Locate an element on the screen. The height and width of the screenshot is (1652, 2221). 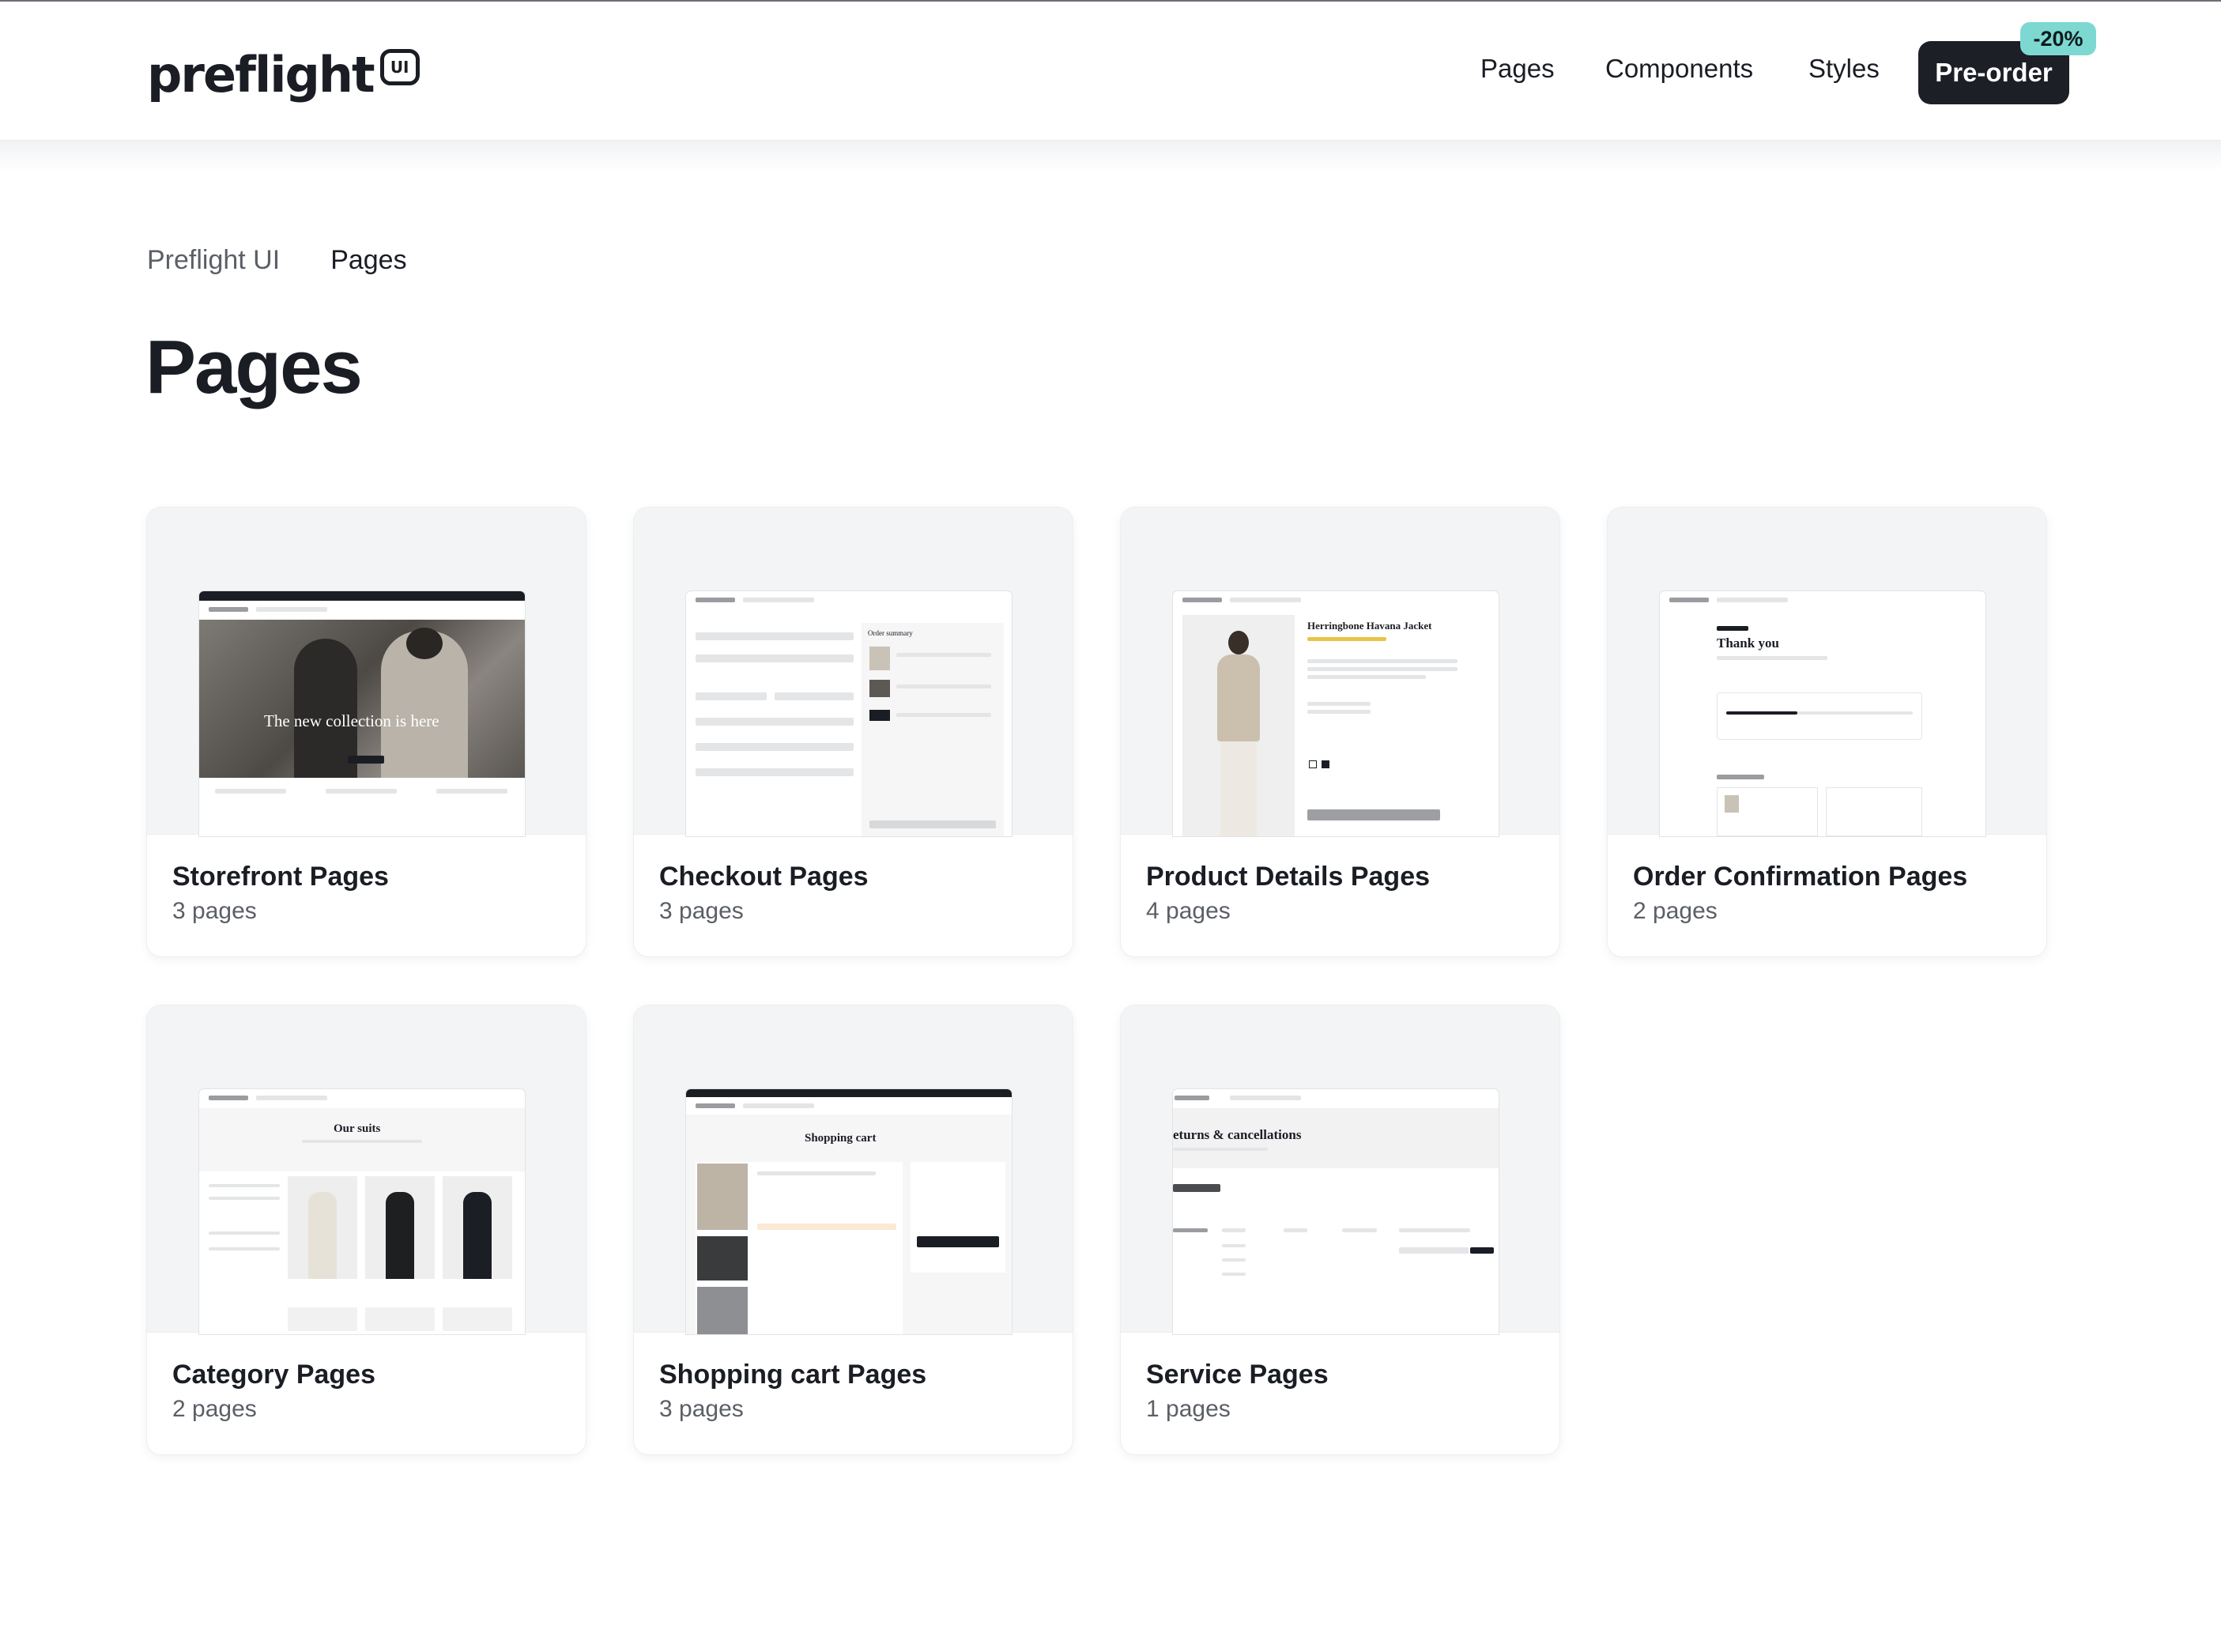
logo-badge: UI is located at coordinates (399, 67).